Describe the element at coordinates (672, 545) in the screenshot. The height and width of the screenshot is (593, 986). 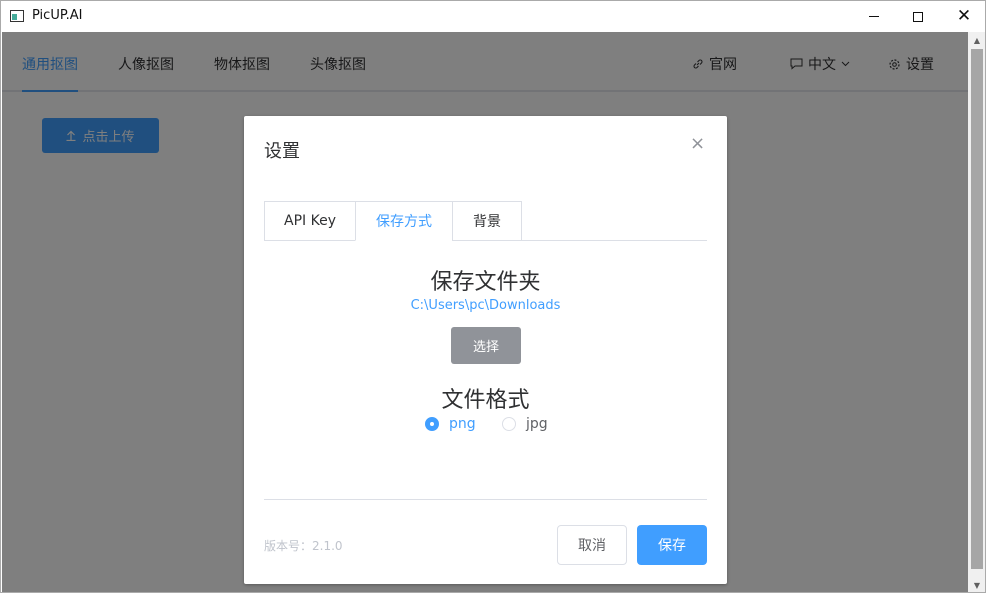
I see `save-button: 保存` at that location.